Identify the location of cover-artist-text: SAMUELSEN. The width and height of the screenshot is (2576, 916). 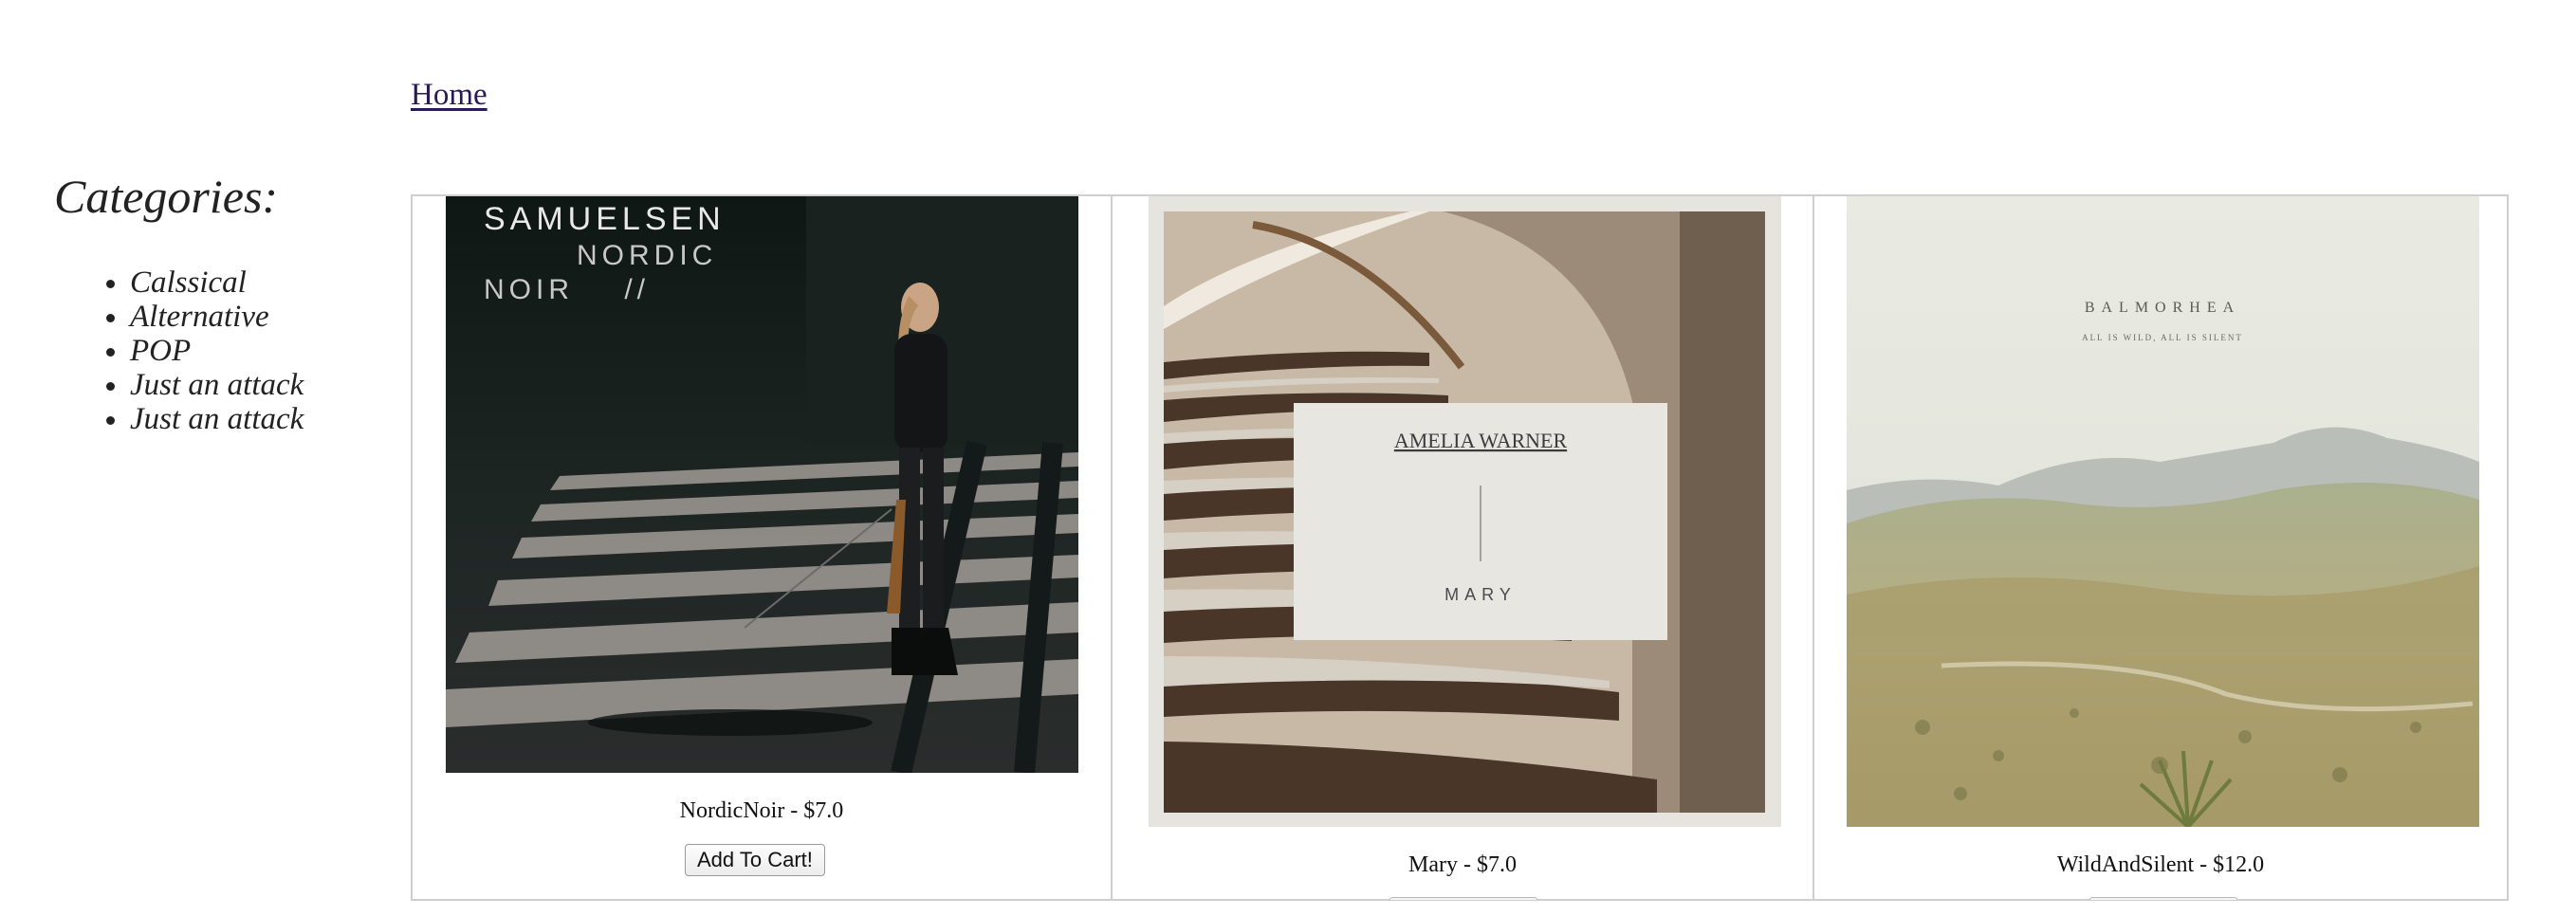
(605, 219).